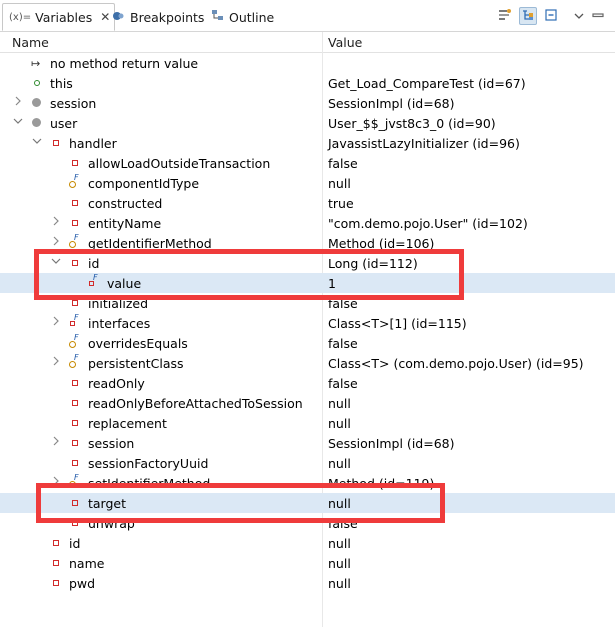  I want to click on tree-row: unwrap false, so click(307, 523).